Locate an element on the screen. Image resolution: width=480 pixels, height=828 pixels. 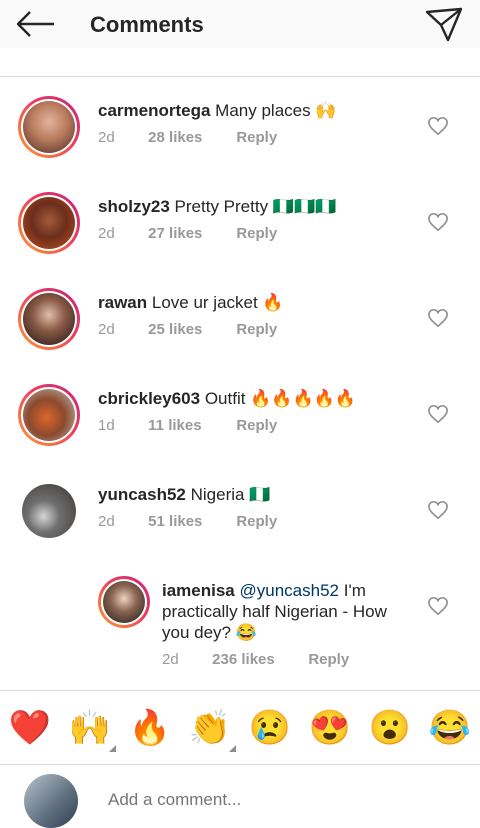
emoji-glyph: 👏 is located at coordinates (210, 728).